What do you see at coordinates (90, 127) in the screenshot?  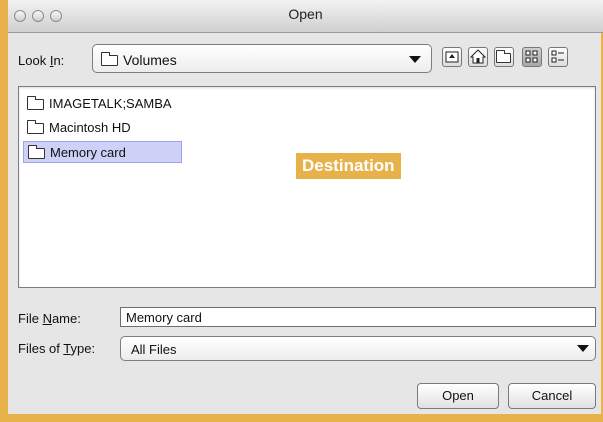 I see `list-item-label: Macintosh HD` at bounding box center [90, 127].